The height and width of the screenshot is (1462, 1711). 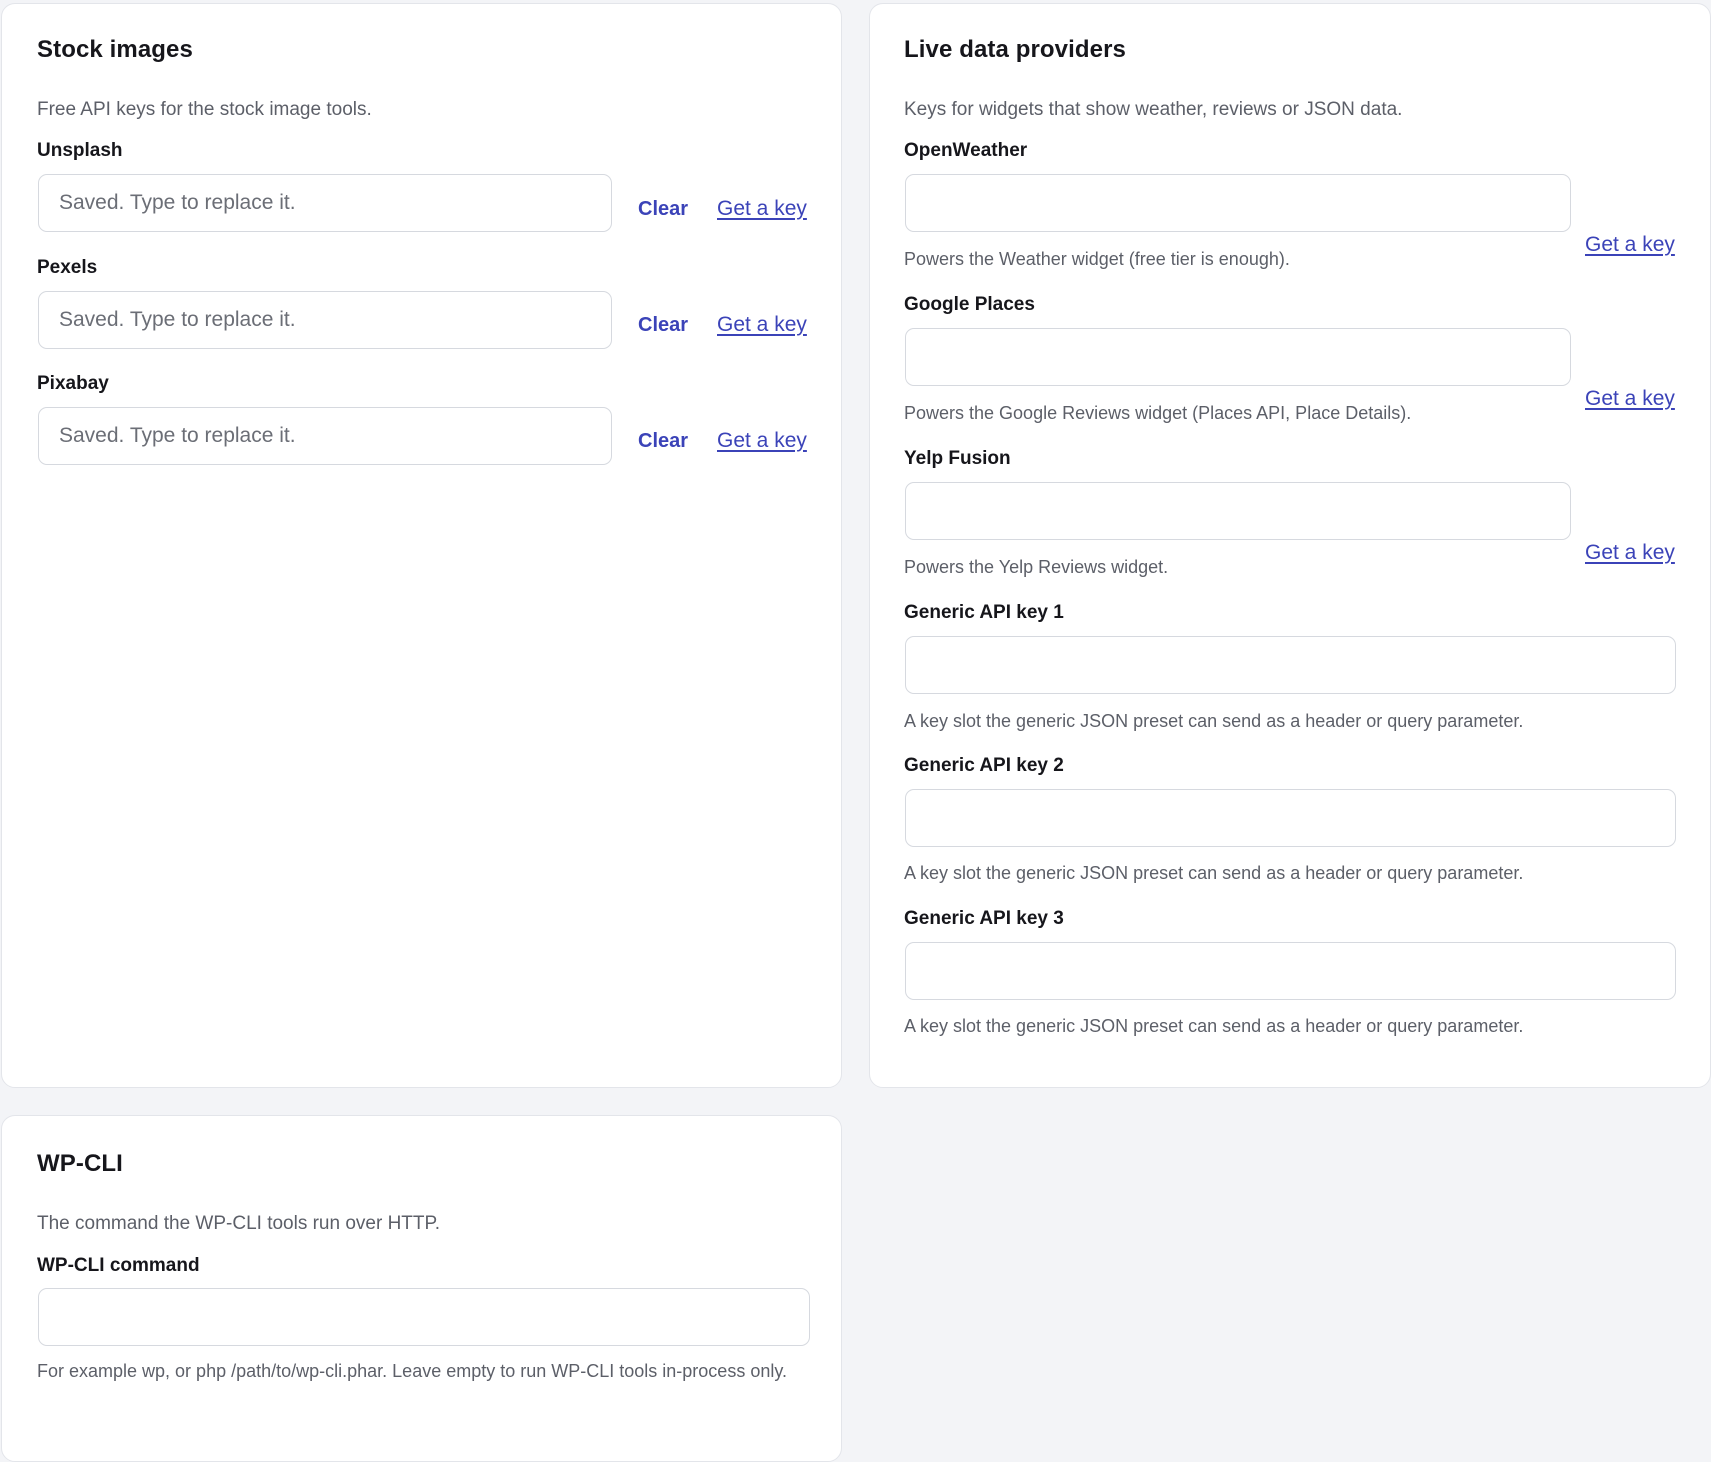 I want to click on live-data-title: Live data providers, so click(x=1015, y=49).